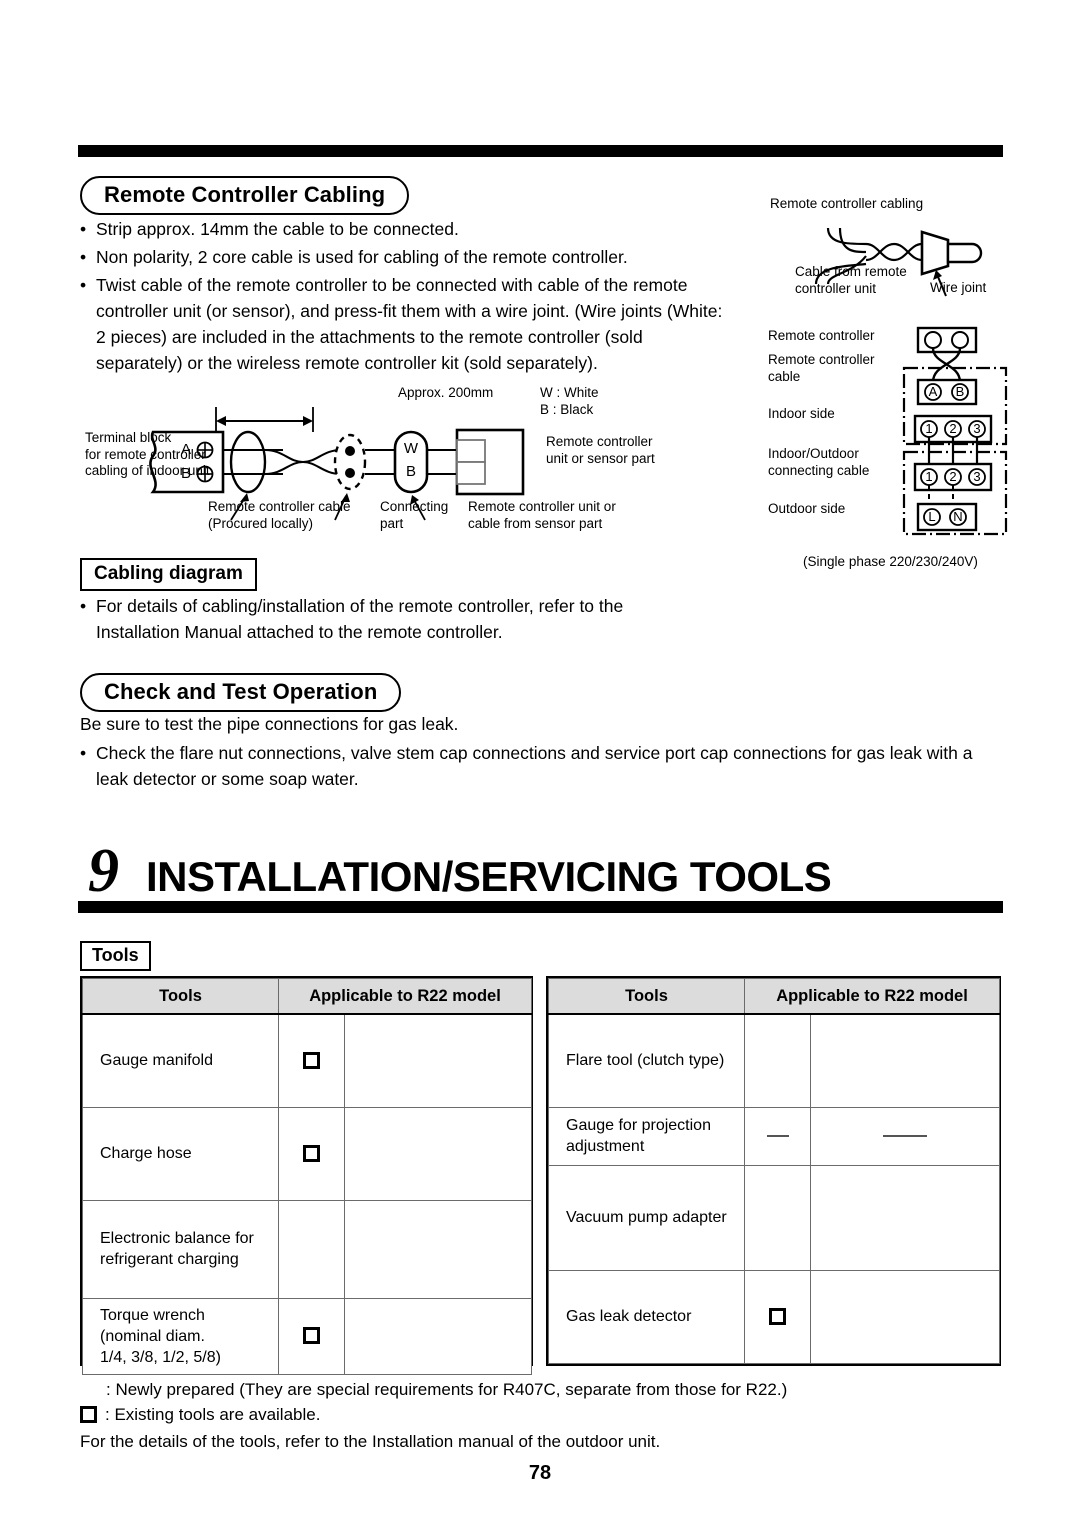  Describe the element at coordinates (646, 1317) in the screenshot. I see `tool-name: Gas leak detector` at that location.